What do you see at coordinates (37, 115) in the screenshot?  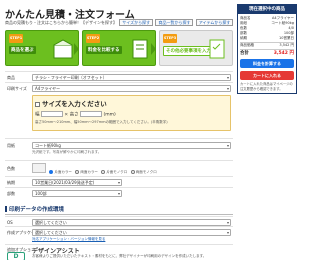 I see `width-label: 幅` at bounding box center [37, 115].